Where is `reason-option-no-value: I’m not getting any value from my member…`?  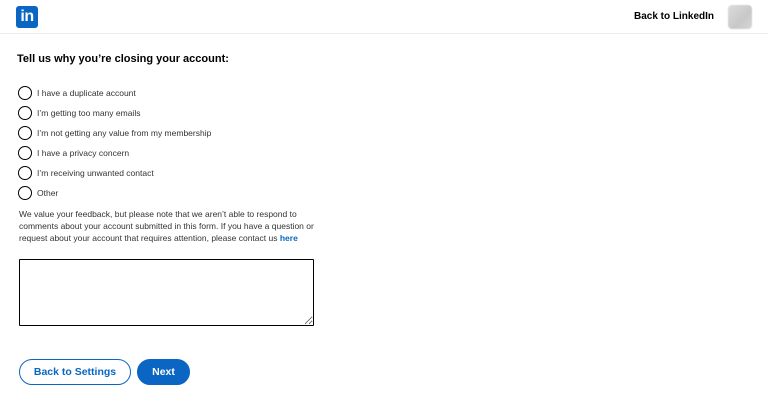
reason-option-no-value: I’m not getting any value from my member… is located at coordinates (178, 133).